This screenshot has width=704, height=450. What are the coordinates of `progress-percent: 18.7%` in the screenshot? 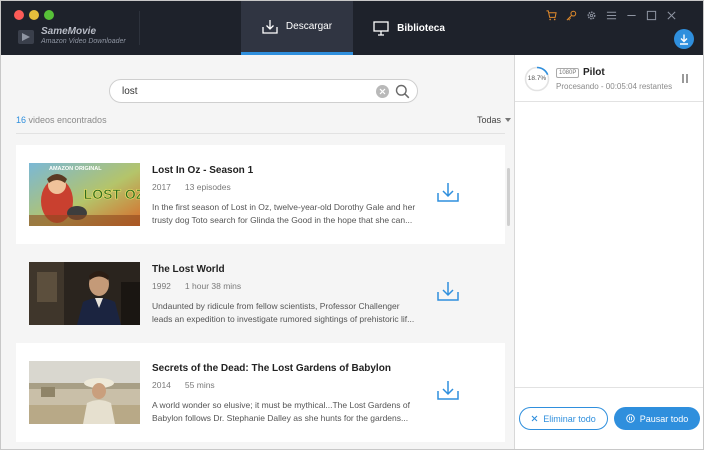 It's located at (537, 78).